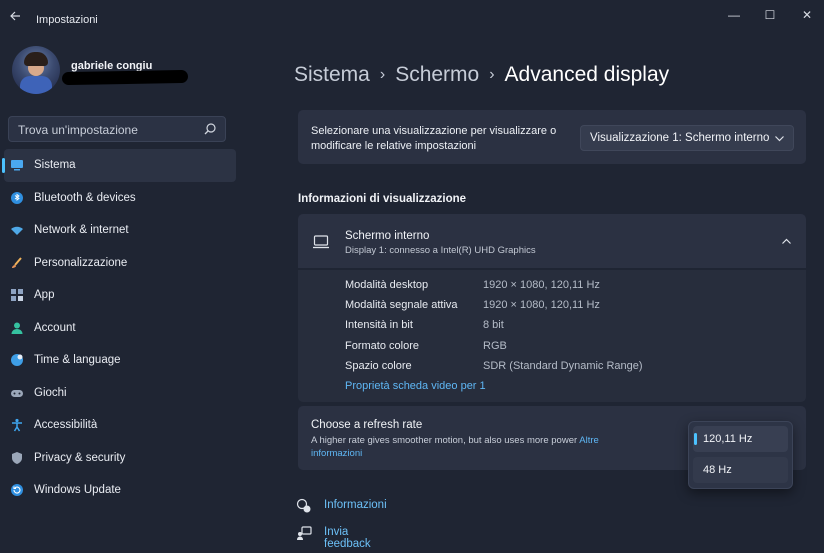  I want to click on close-button: ✕, so click(807, 15).